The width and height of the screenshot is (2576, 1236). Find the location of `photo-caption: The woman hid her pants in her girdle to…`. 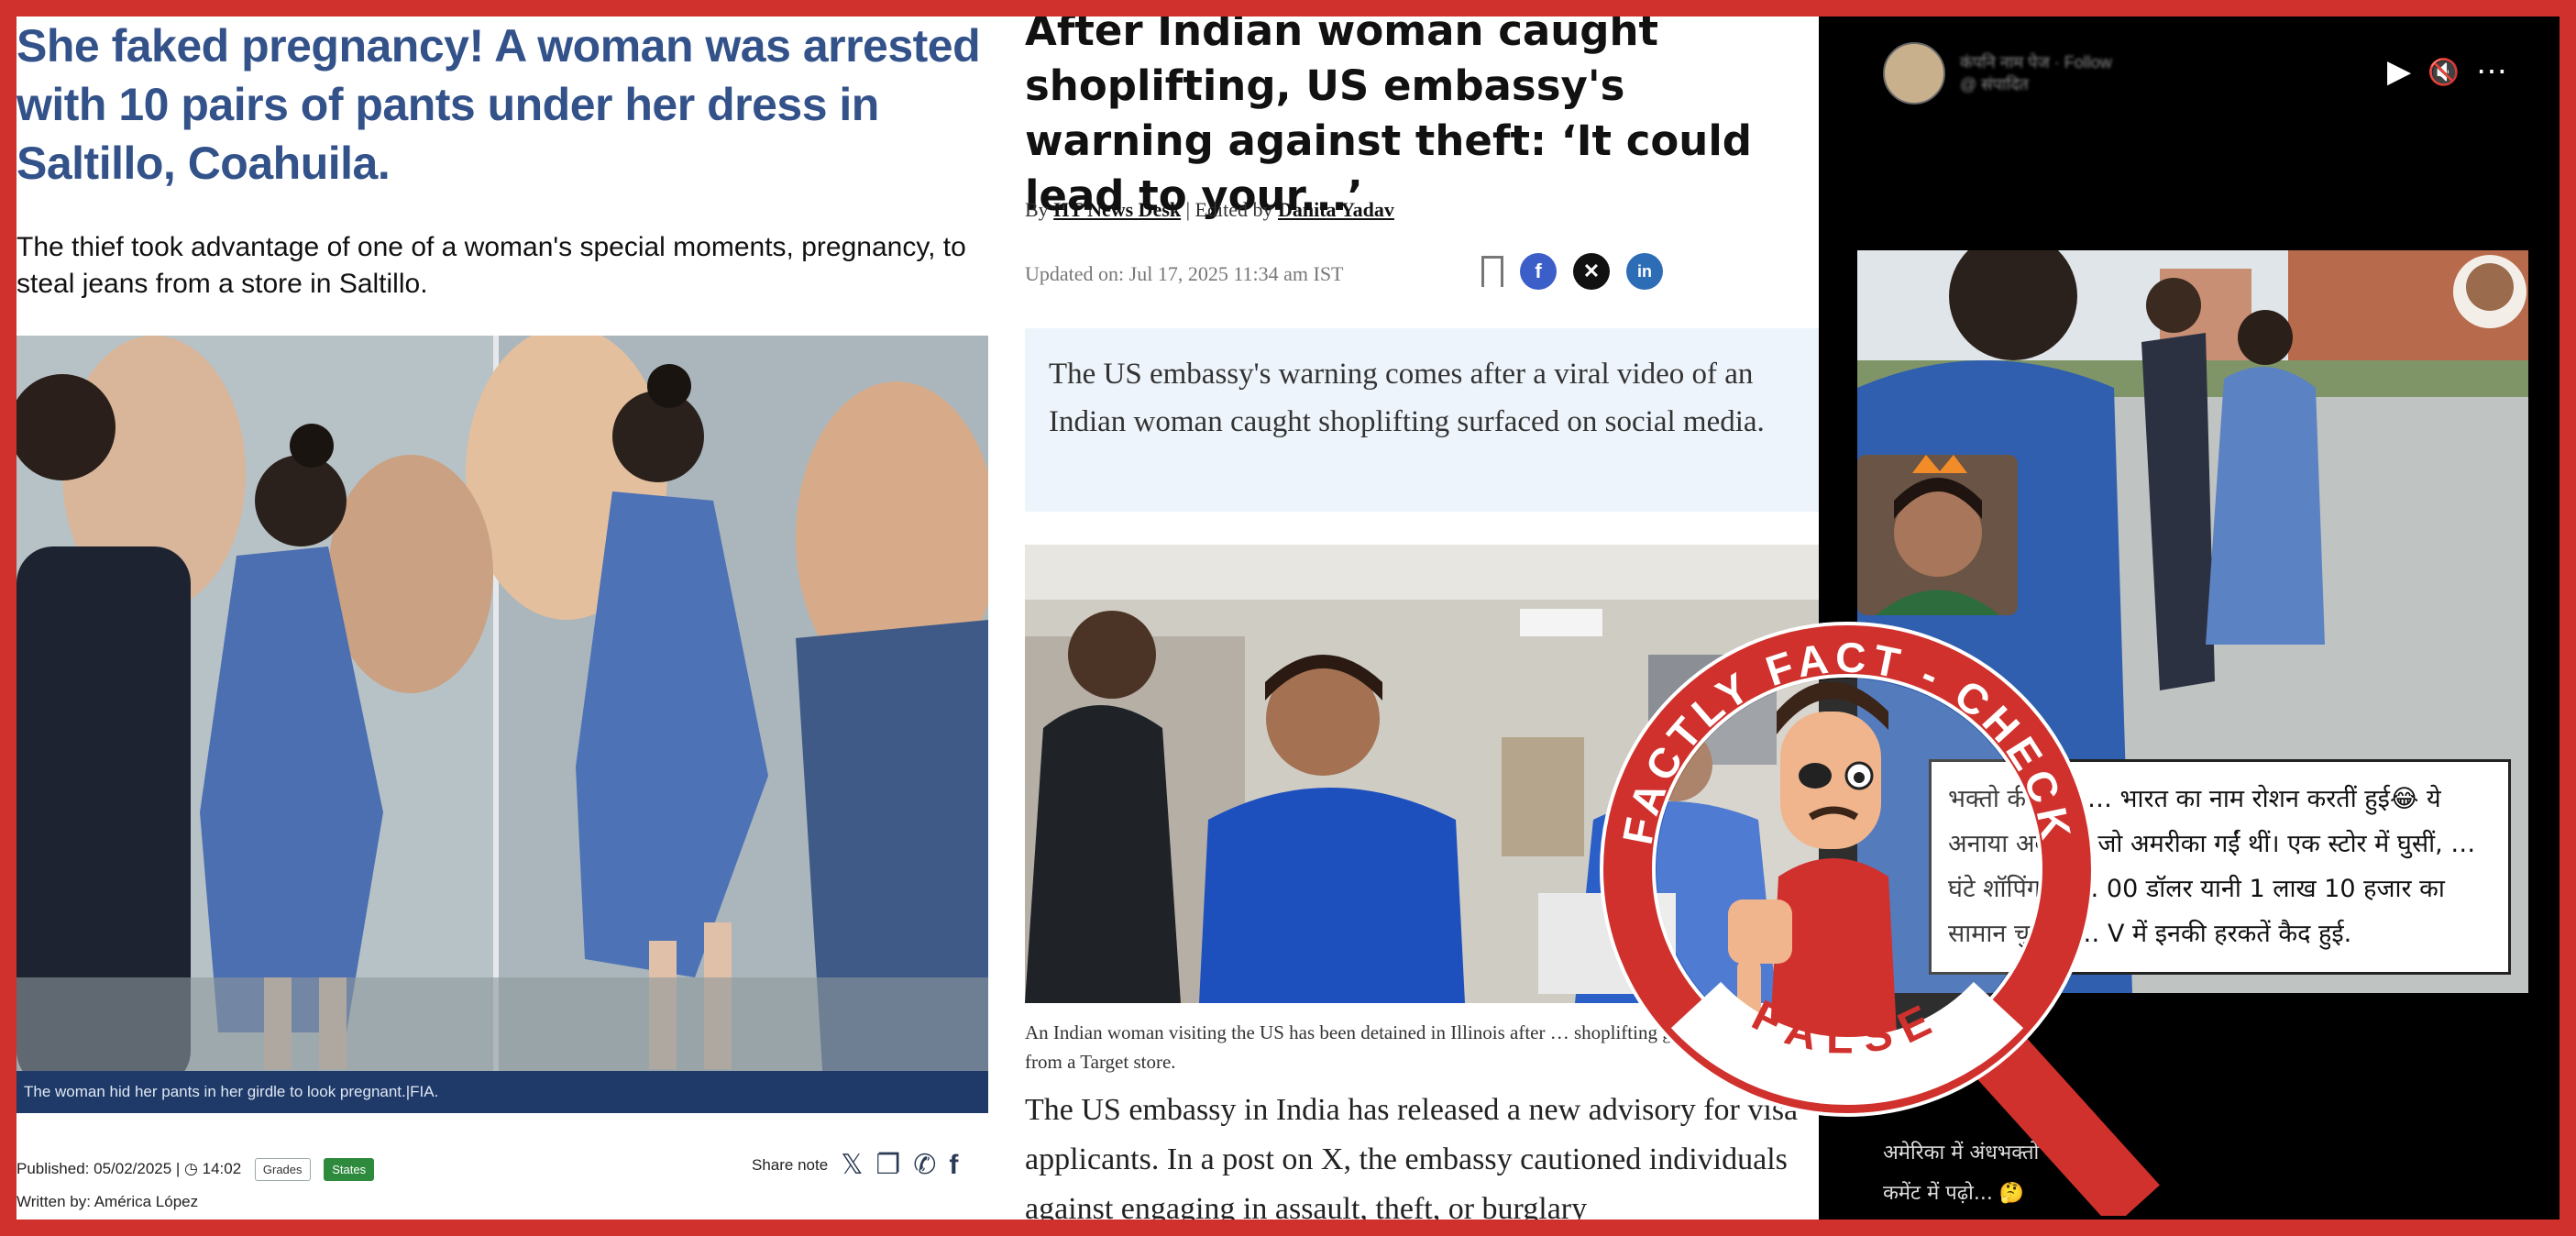

photo-caption: The woman hid her pants in her girdle to… is located at coordinates (502, 1092).